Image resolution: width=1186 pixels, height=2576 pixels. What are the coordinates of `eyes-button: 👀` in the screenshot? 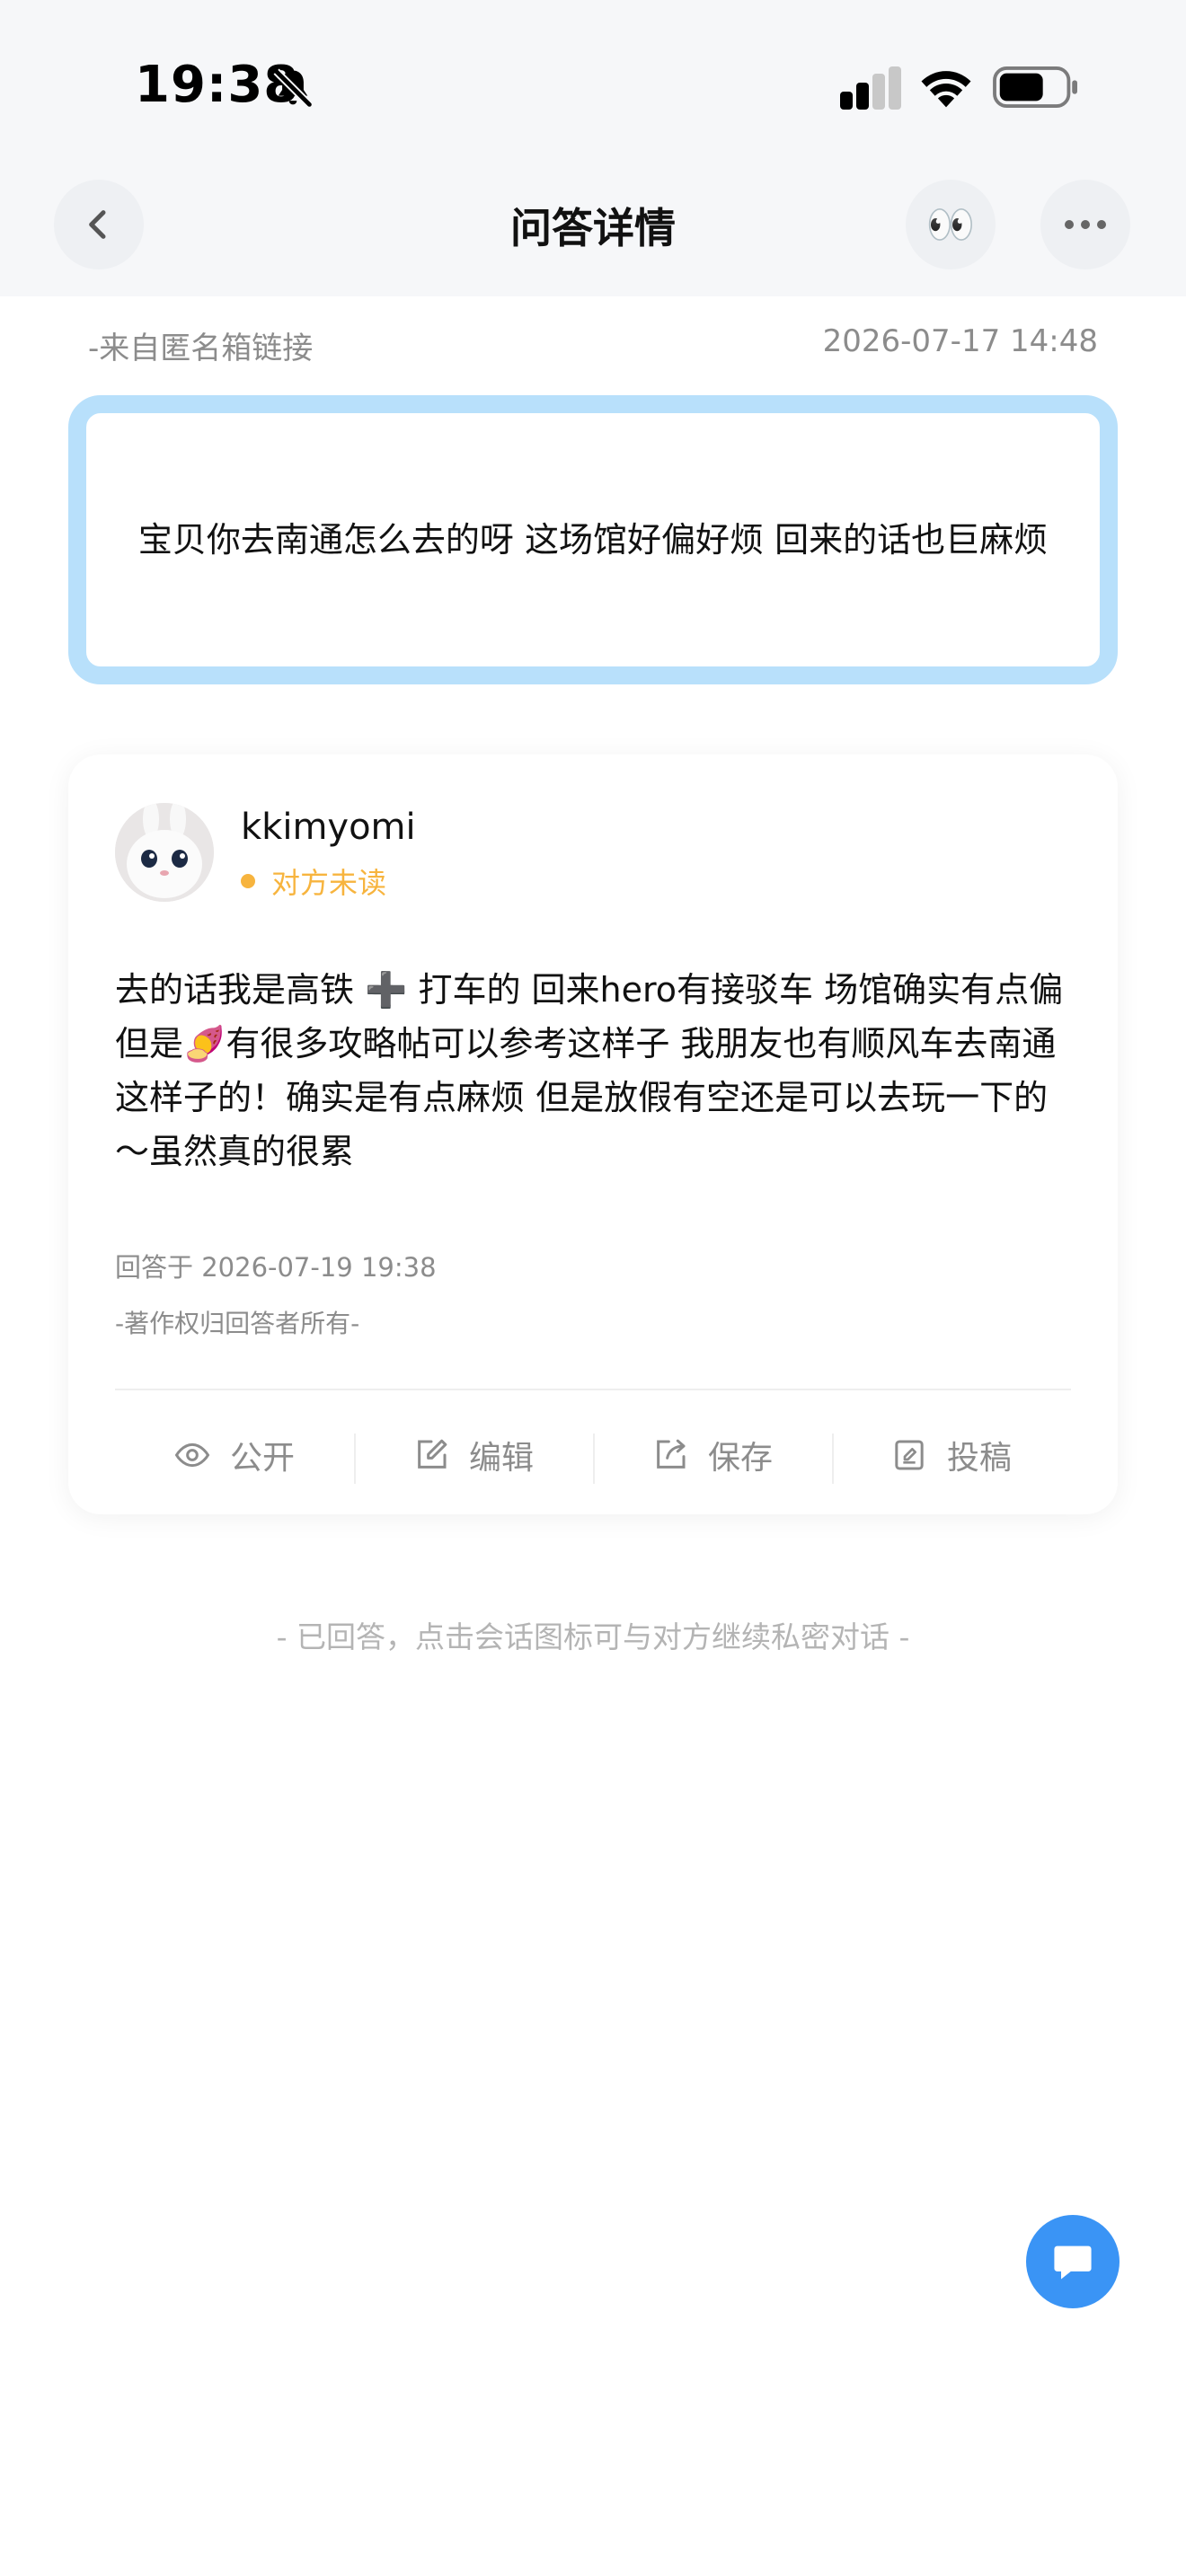 It's located at (951, 224).